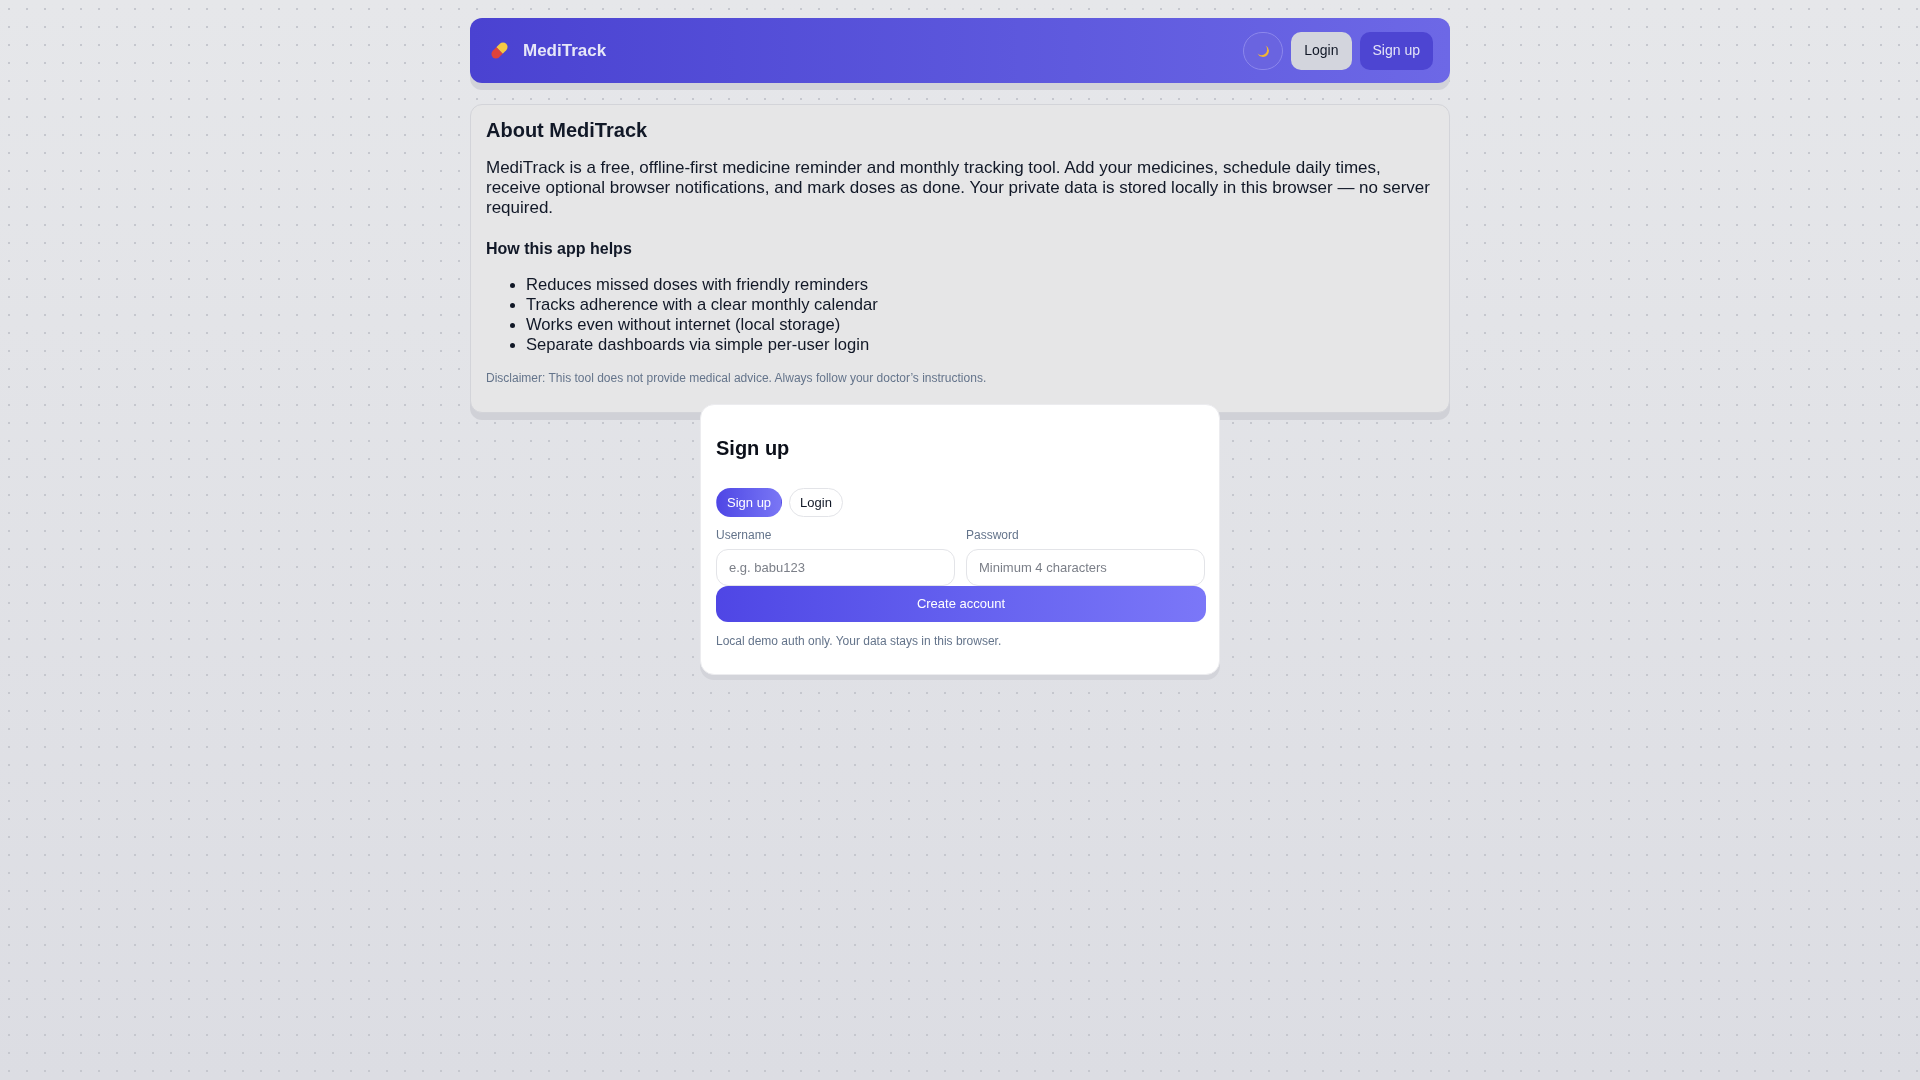  What do you see at coordinates (835, 567) in the screenshot?
I see `text-input: e.g. babu123` at bounding box center [835, 567].